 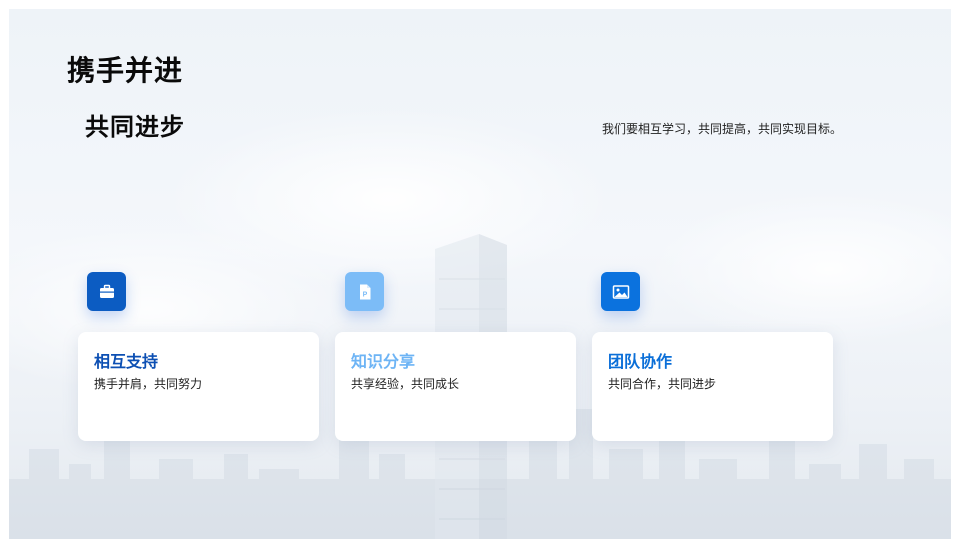 I want to click on tagline: 我们要相互学习，共同提高，共同实现目标。, so click(x=721, y=129).